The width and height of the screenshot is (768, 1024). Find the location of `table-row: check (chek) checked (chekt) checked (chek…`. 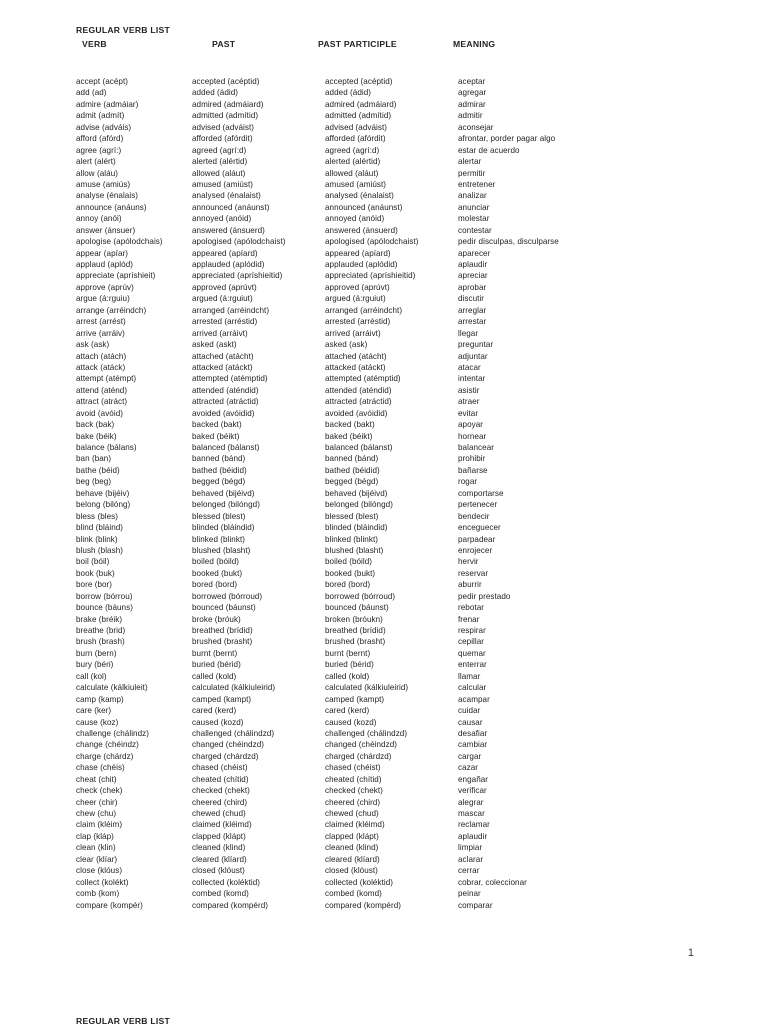

table-row: check (chek) checked (chekt) checked (chek… is located at coordinates (396, 790).